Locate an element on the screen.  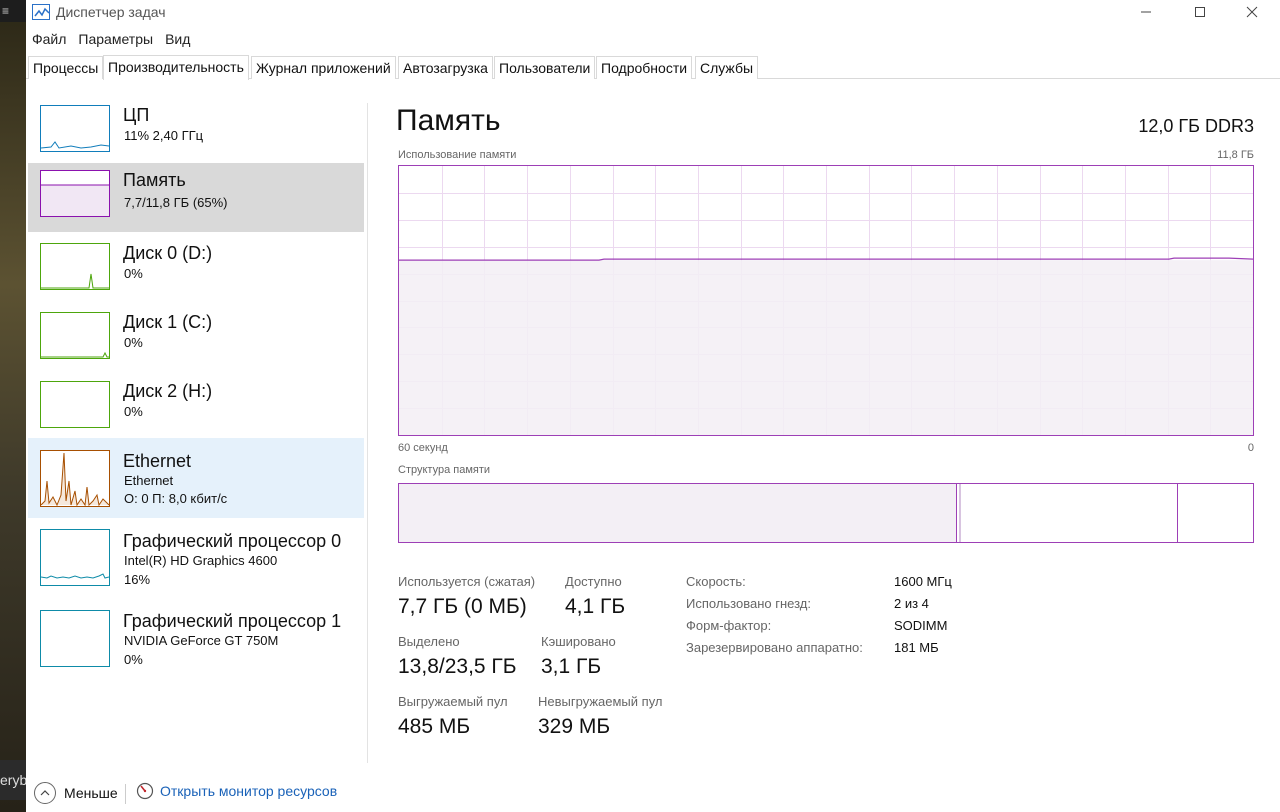
maximize-button is located at coordinates (1200, 12).